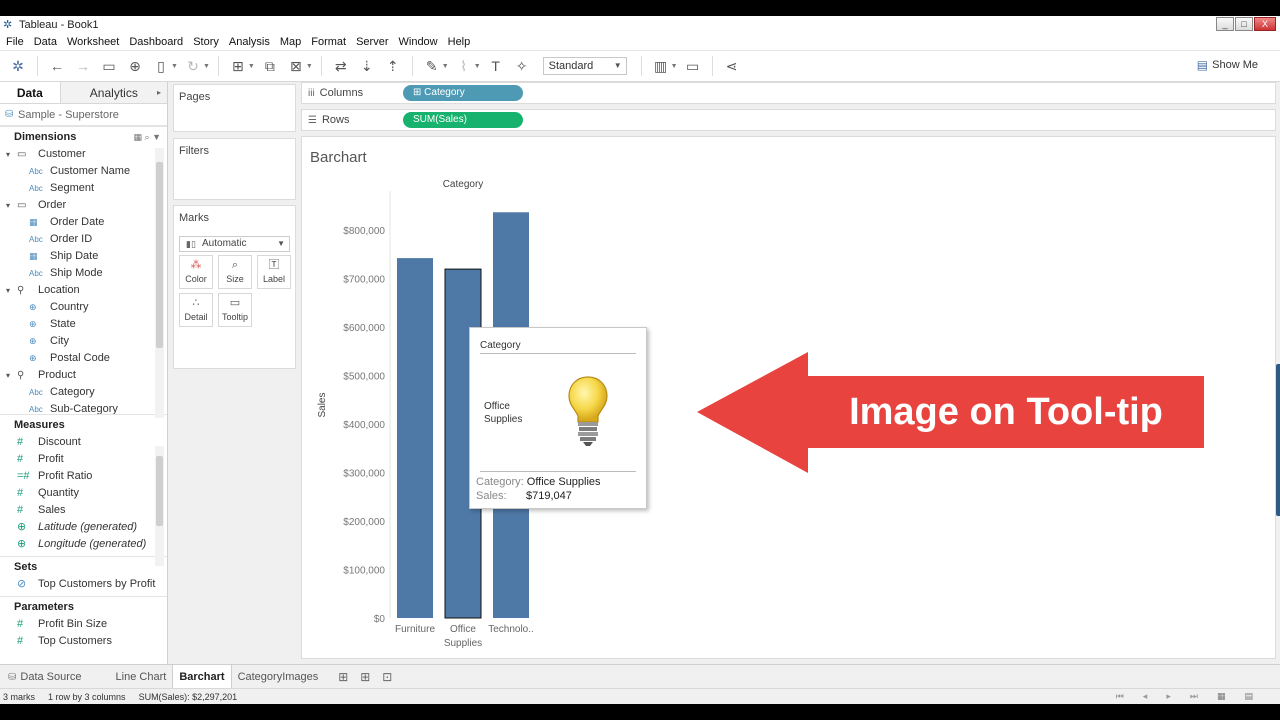 This screenshot has height=720, width=1280. Describe the element at coordinates (1278, 440) in the screenshot. I see `side-panel-handle` at that location.